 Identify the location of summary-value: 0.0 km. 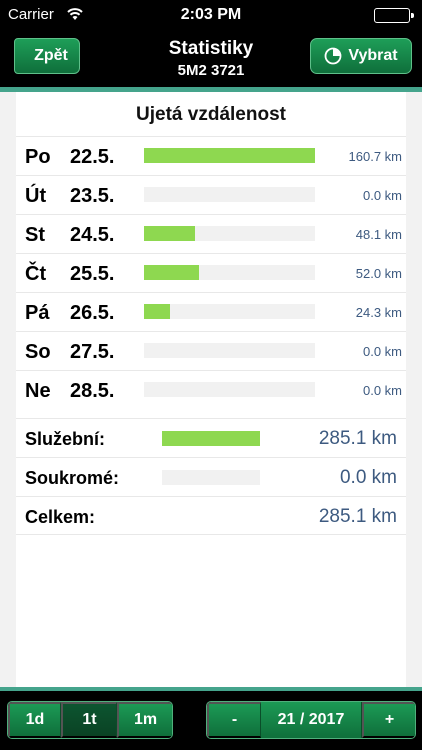
(368, 477).